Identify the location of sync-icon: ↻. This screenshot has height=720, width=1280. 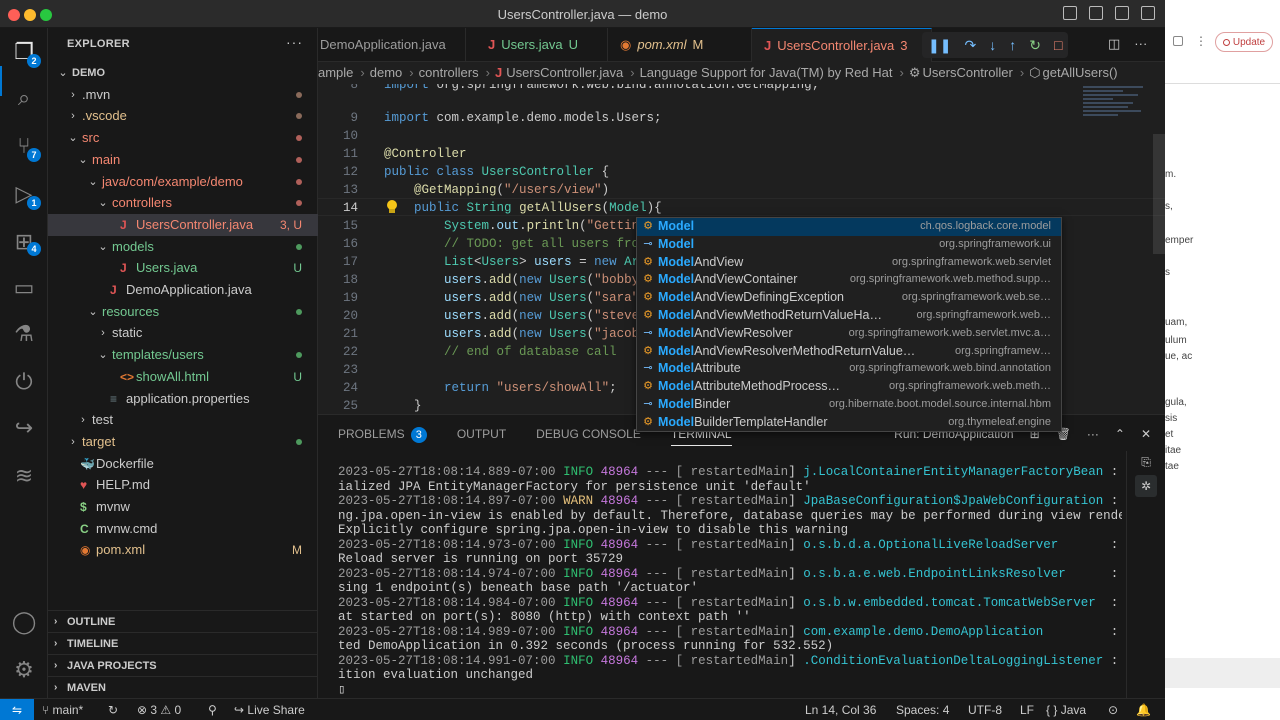
(113, 709).